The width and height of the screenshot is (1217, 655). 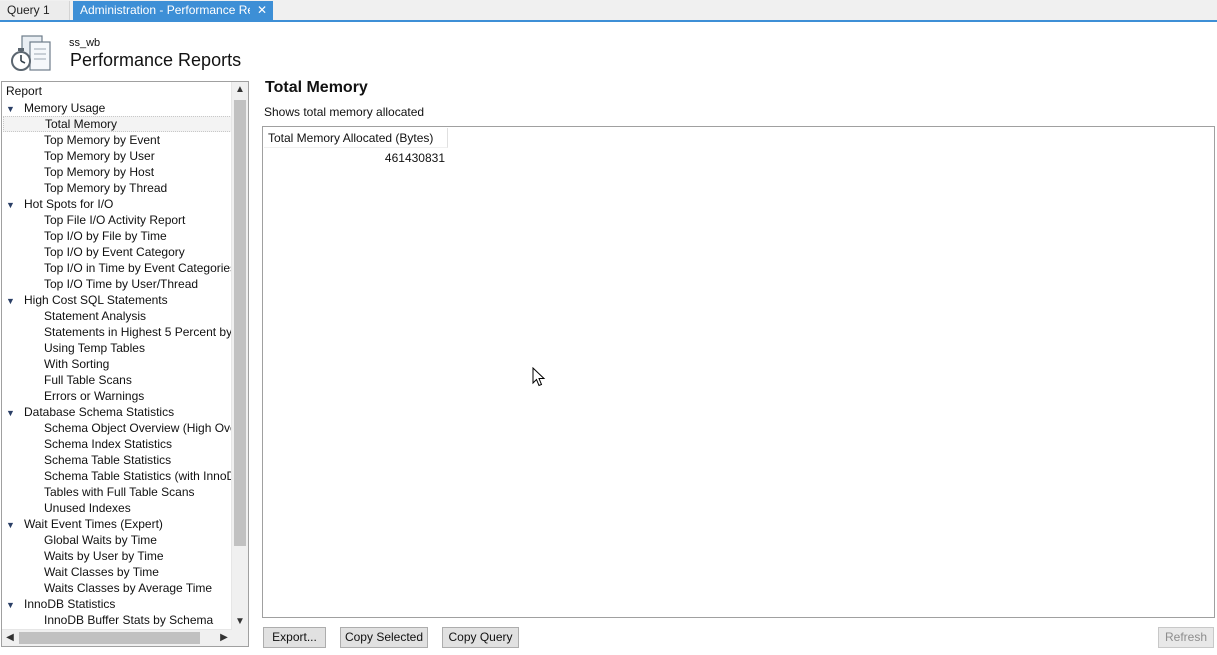 I want to click on refresh-button: Refresh, so click(x=1186, y=637).